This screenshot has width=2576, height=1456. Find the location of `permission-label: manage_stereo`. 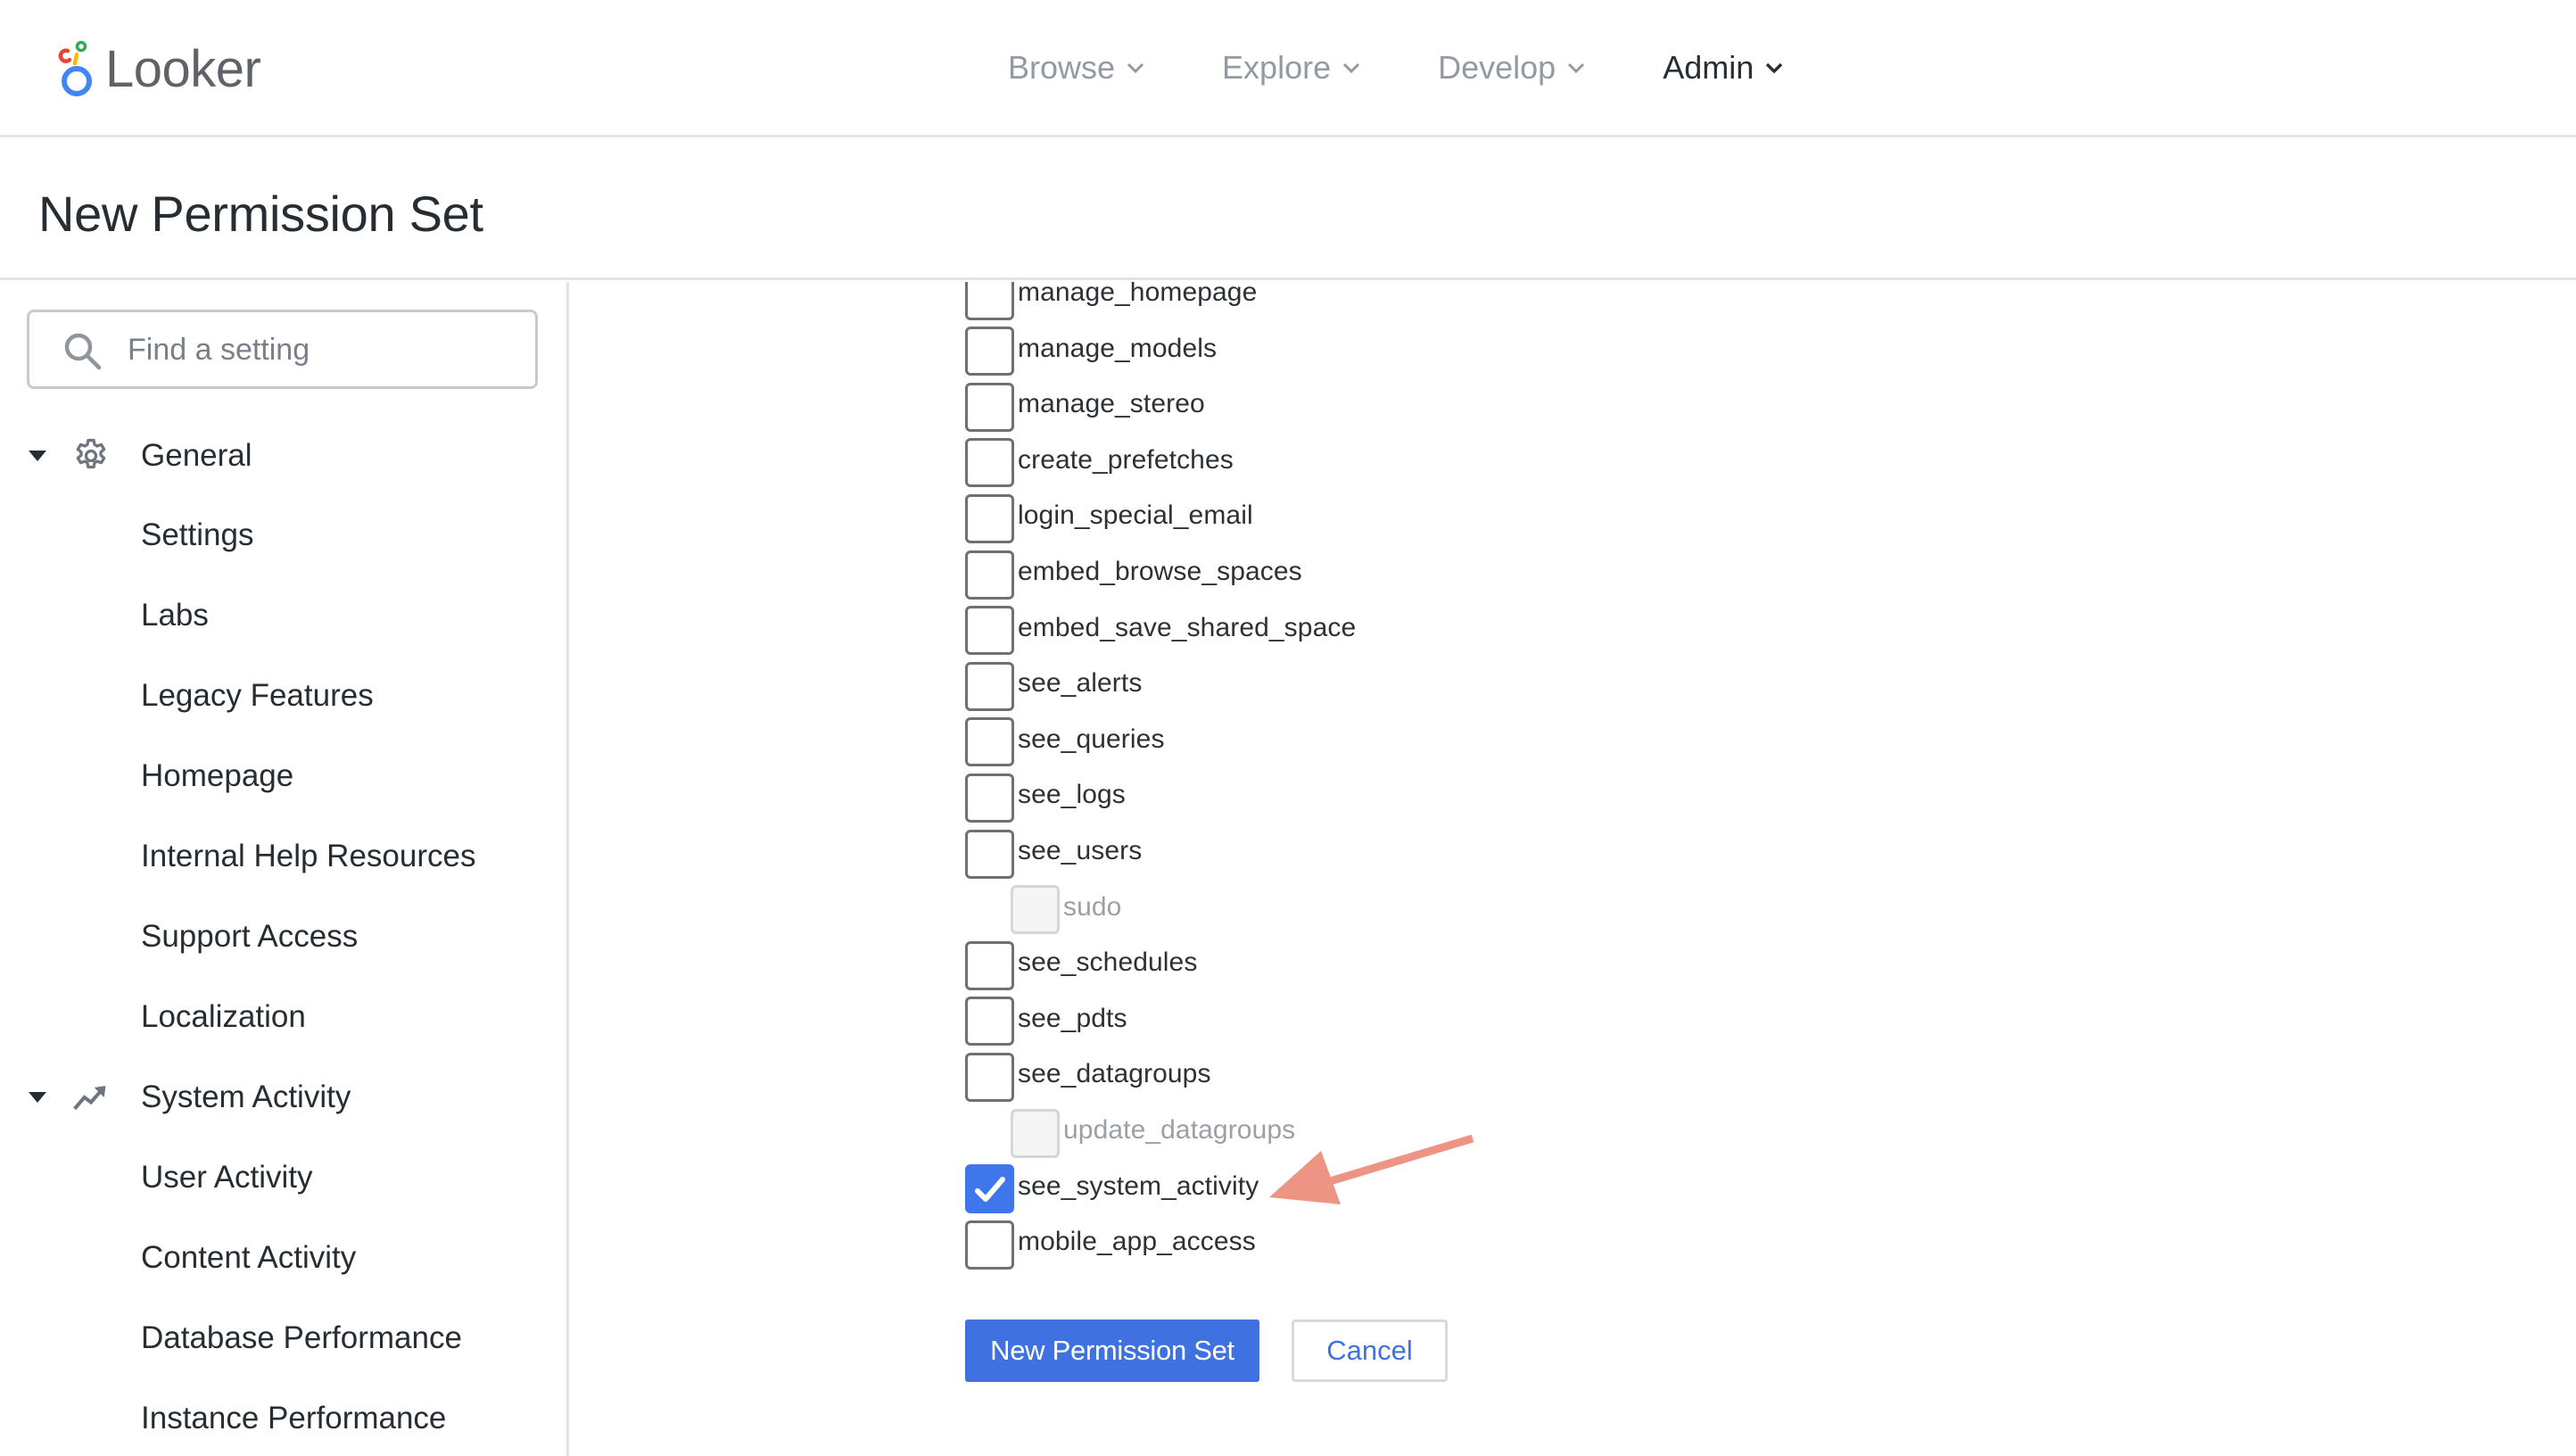

permission-label: manage_stereo is located at coordinates (1111, 404).